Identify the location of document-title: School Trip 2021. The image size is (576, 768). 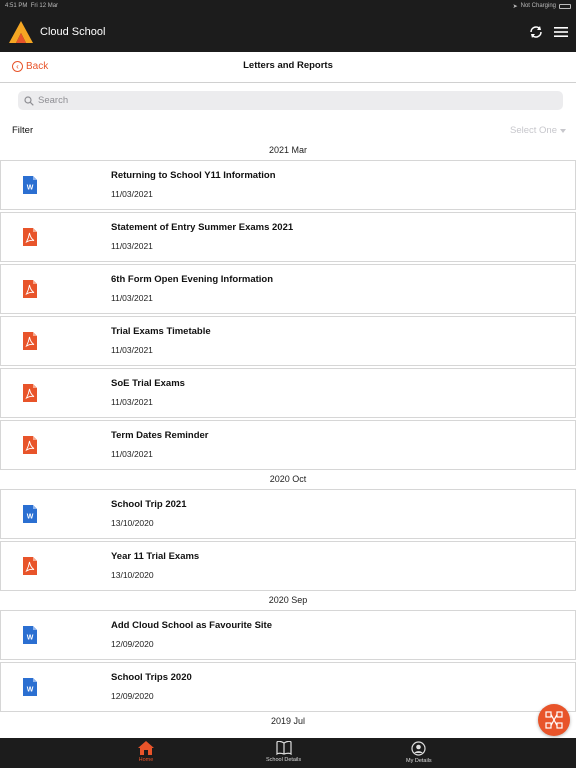
(149, 504).